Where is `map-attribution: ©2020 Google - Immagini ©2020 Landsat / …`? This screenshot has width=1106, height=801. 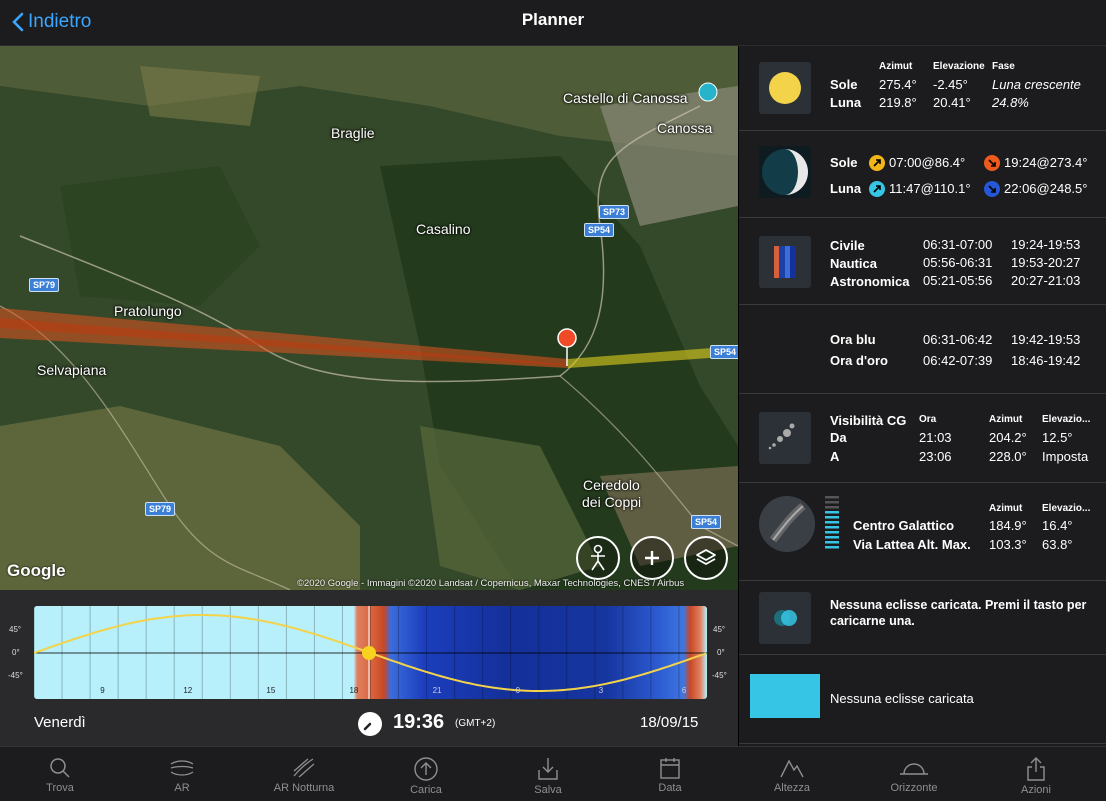
map-attribution: ©2020 Google - Immagini ©2020 Landsat / … is located at coordinates (491, 583).